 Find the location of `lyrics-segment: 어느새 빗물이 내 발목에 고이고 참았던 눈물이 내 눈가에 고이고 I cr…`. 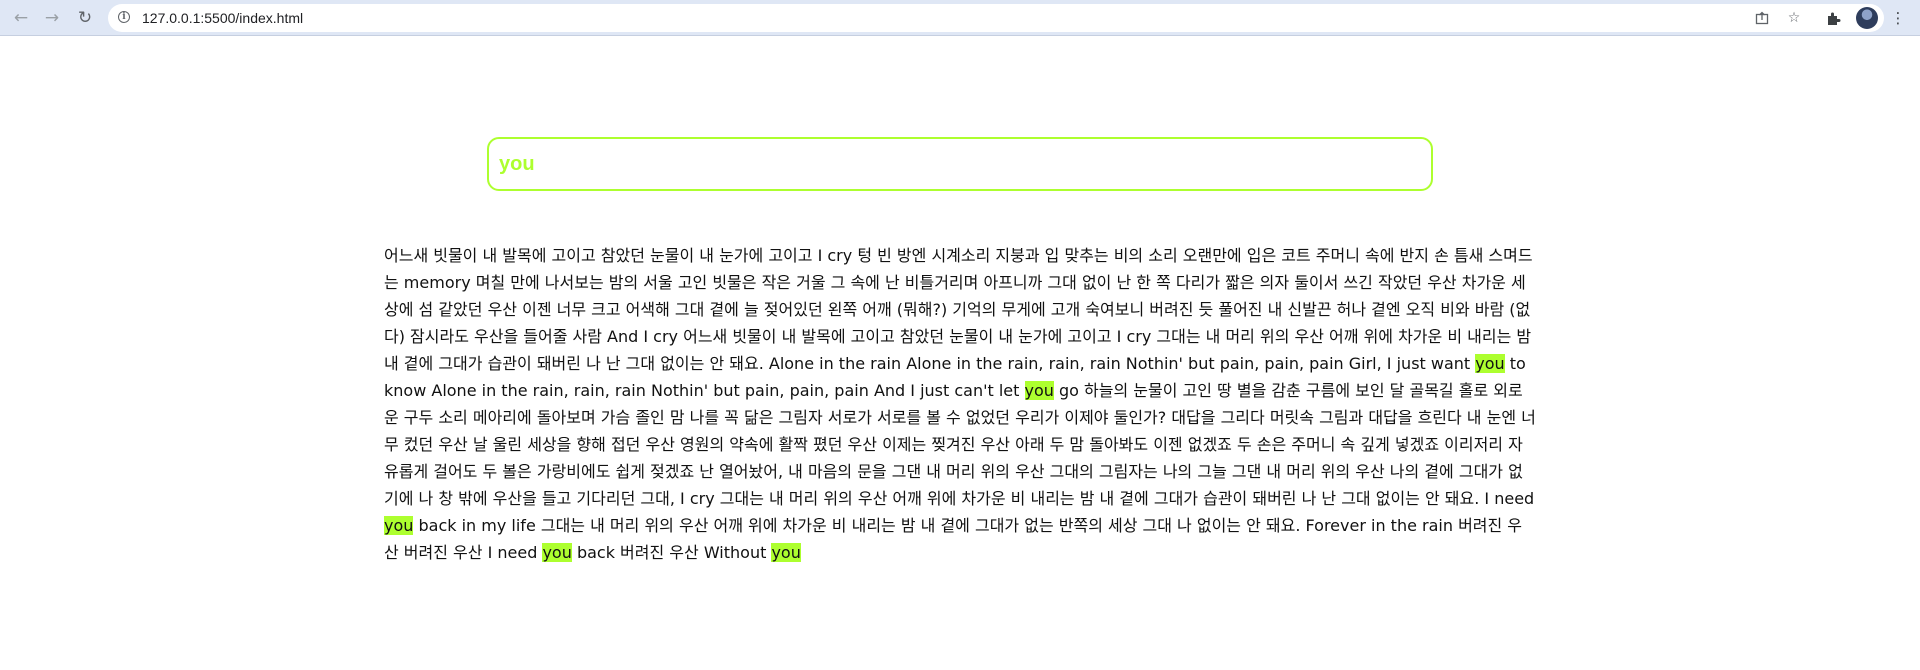

lyrics-segment: 어느새 빗물이 내 발목에 고이고 참았던 눈물이 내 눈가에 고이고 I cr… is located at coordinates (958, 309).